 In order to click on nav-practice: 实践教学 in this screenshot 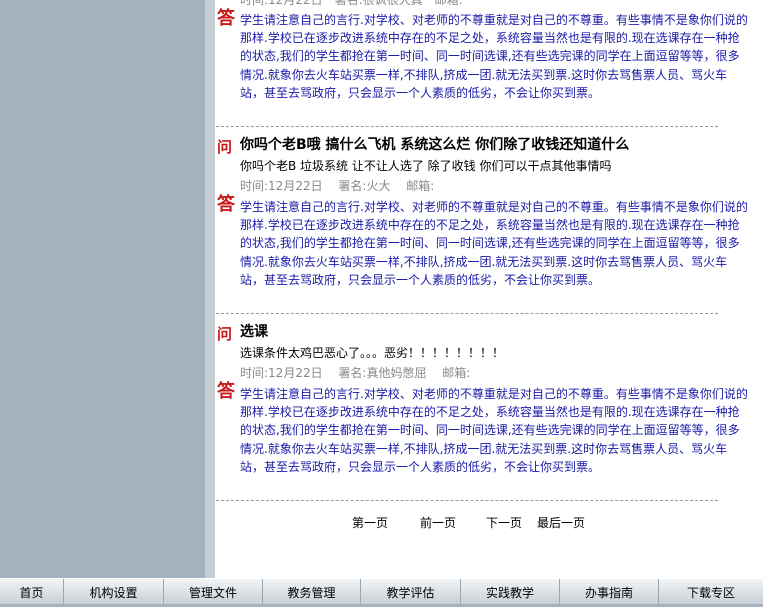, I will do `click(510, 592)`.